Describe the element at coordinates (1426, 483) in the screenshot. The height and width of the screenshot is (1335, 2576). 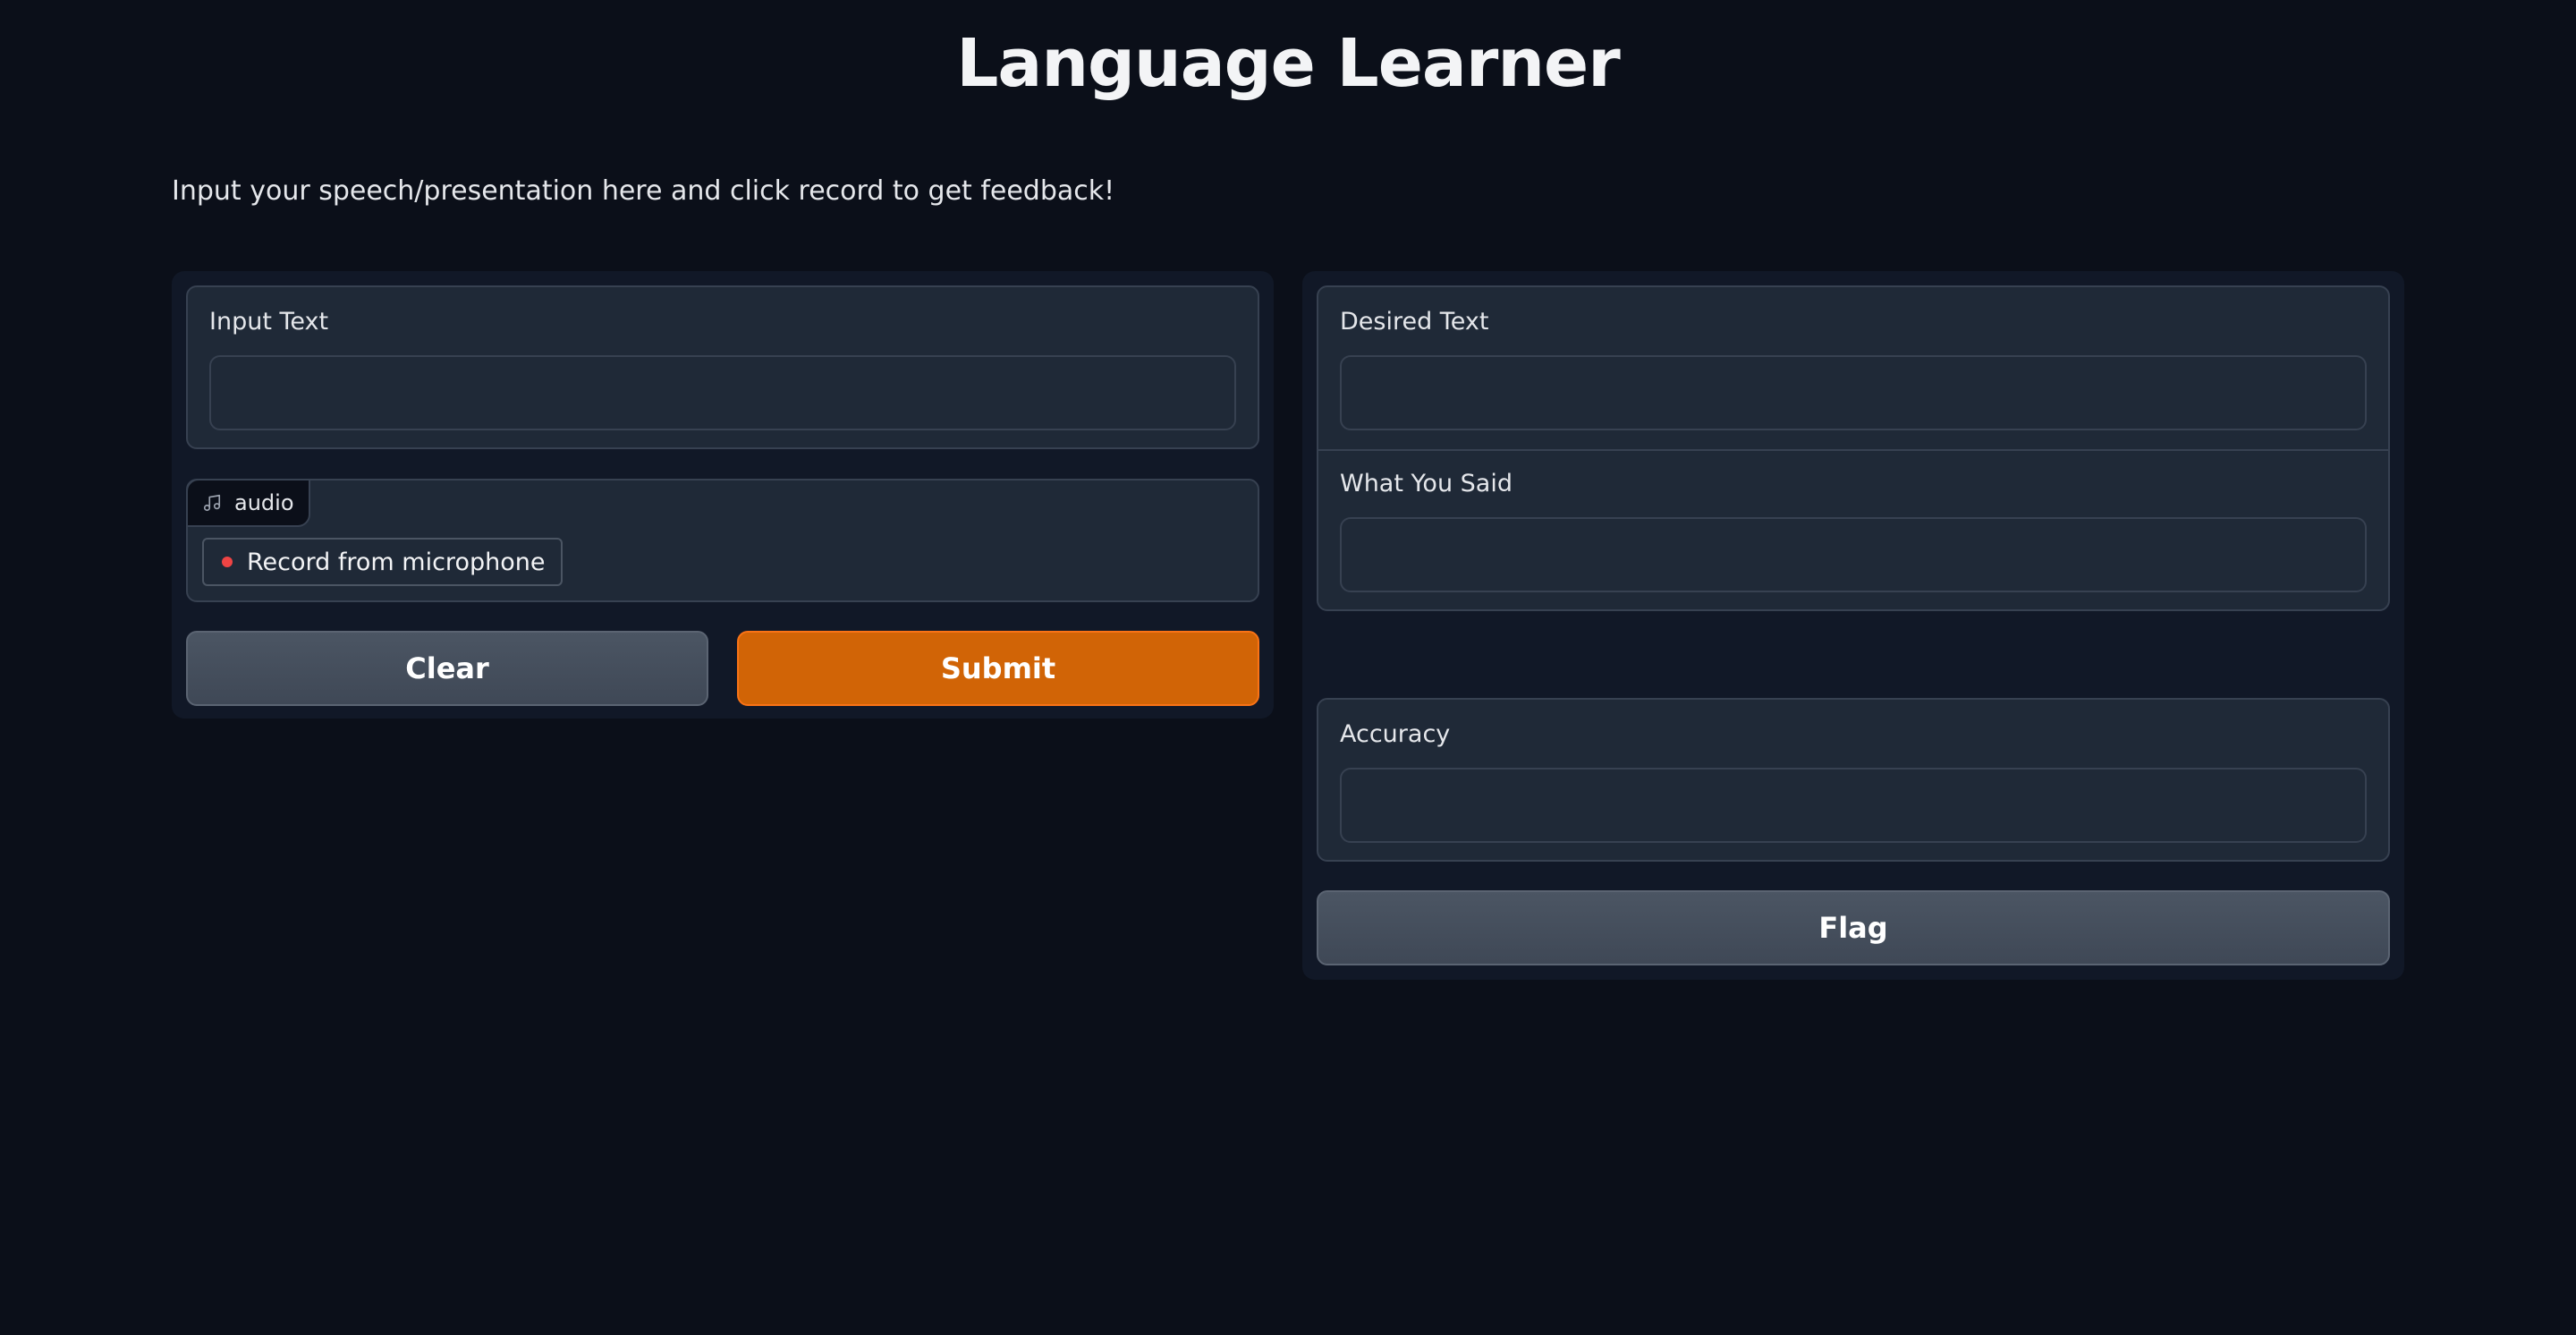
I see `what-you-said-label: What You Said` at that location.